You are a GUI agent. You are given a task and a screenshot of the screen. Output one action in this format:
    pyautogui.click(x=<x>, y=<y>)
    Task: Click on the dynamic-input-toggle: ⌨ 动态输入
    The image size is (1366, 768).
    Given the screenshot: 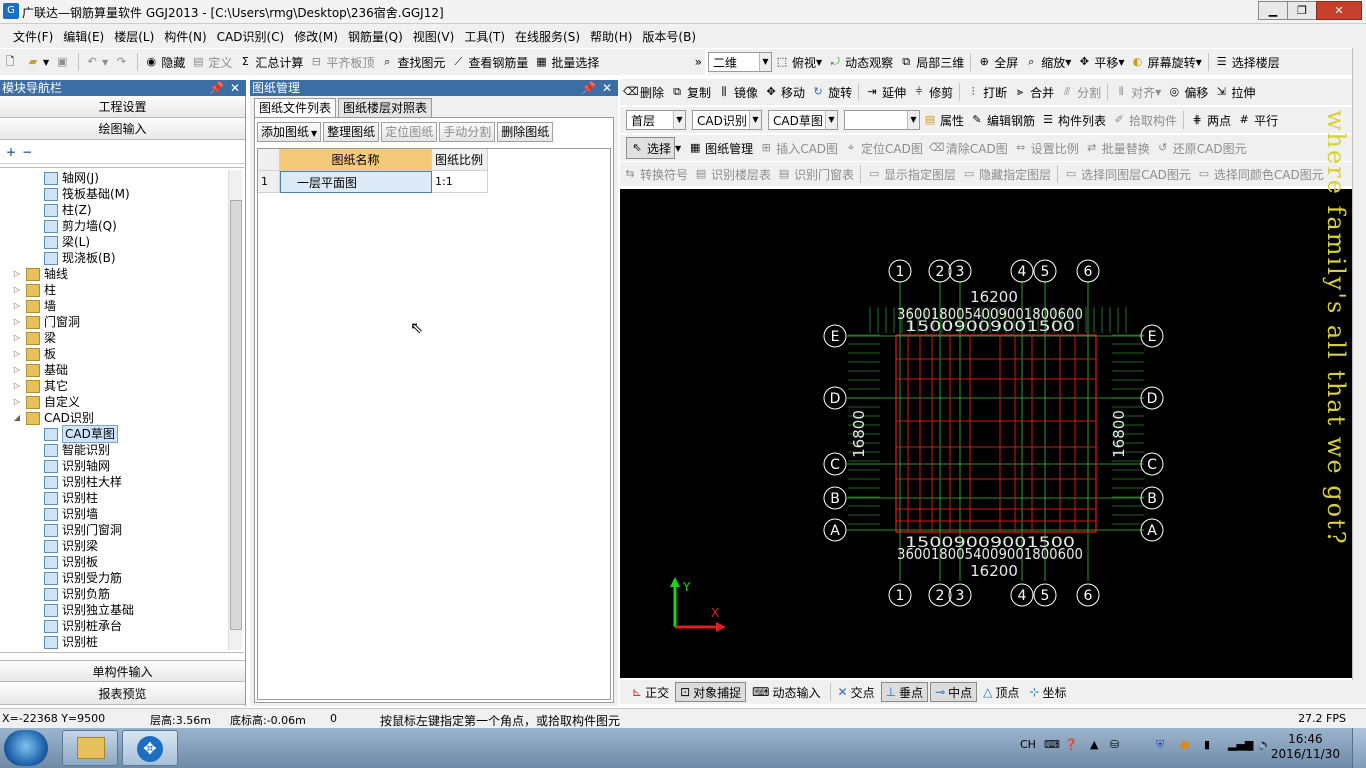 What is the action you would take?
    pyautogui.click(x=786, y=692)
    